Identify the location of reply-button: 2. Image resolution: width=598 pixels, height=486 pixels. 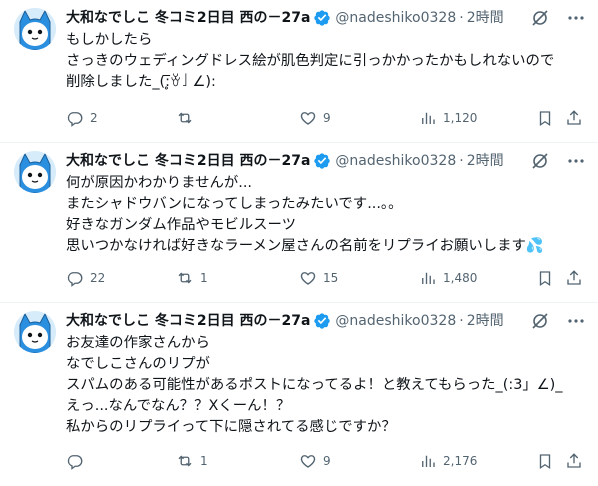
(82, 118).